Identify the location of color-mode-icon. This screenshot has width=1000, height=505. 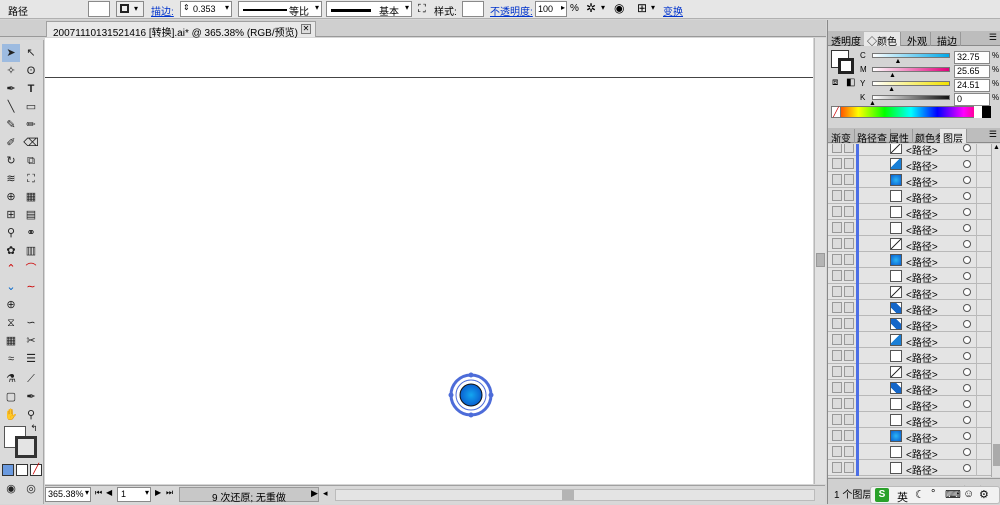
(8, 470).